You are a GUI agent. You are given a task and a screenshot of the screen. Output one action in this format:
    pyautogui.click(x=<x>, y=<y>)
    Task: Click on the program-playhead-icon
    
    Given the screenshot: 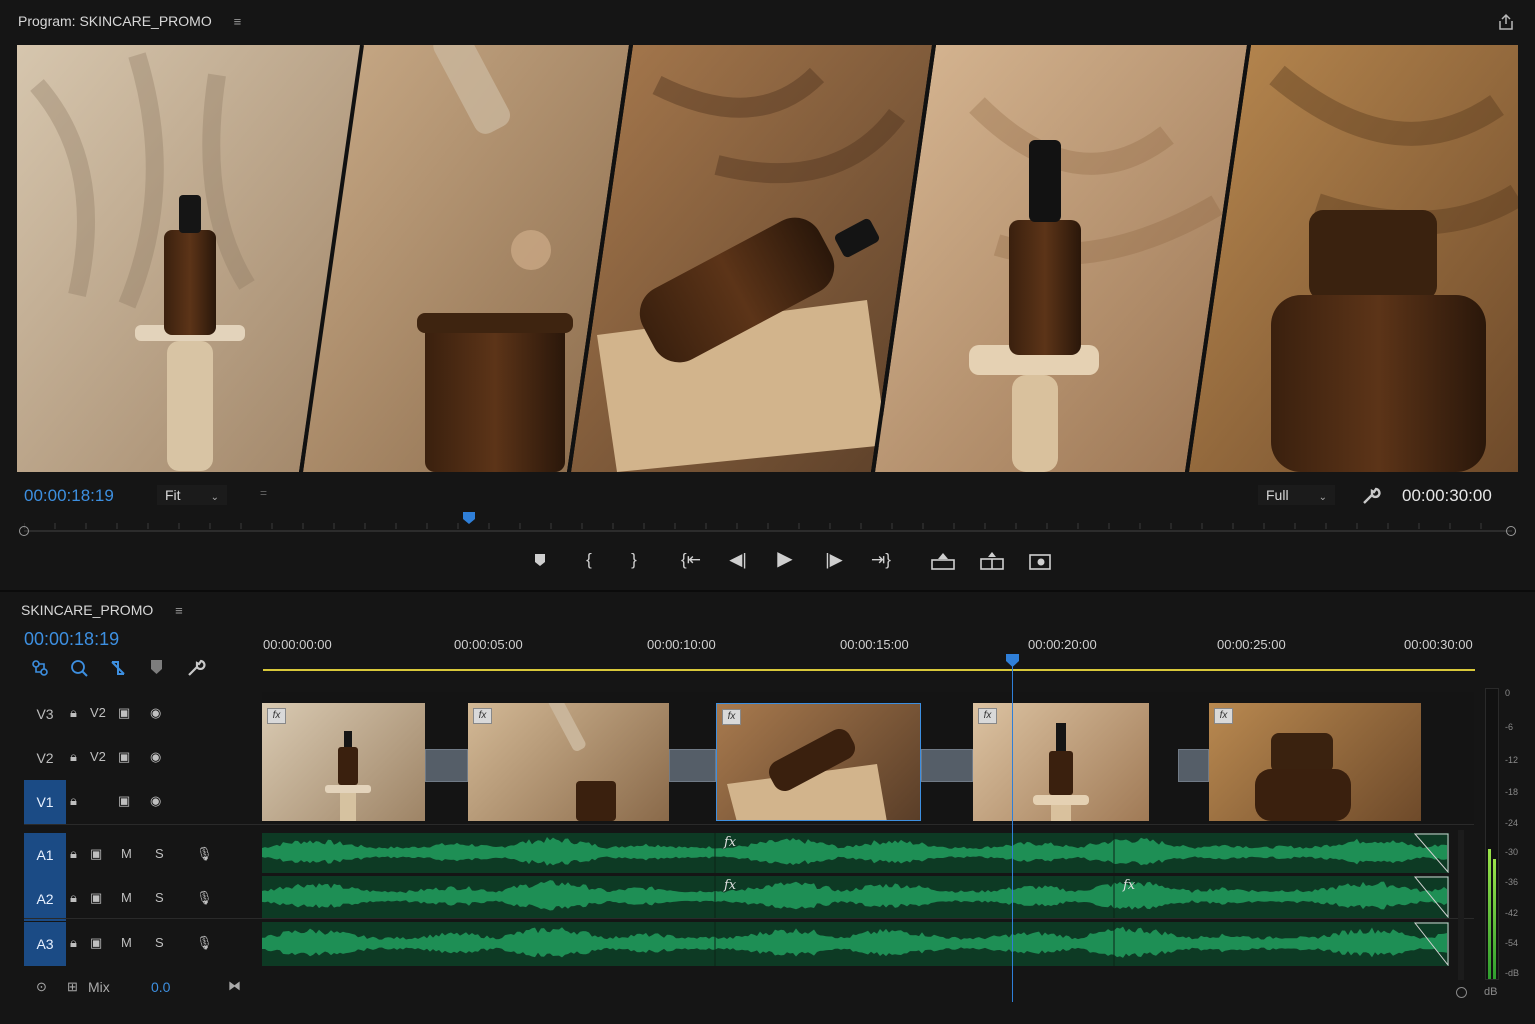 What is the action you would take?
    pyautogui.click(x=469, y=518)
    